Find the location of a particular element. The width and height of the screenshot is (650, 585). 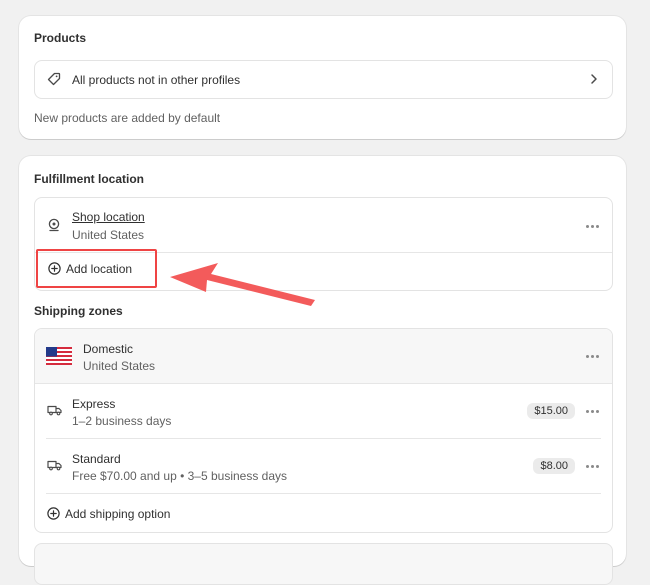

next-zone-box is located at coordinates (323, 564).